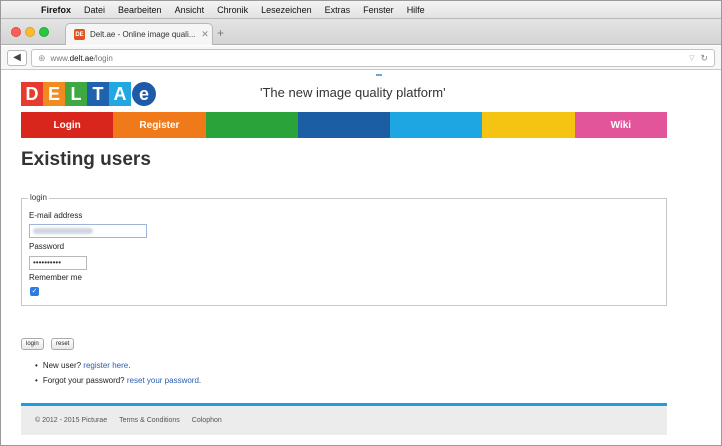  I want to click on email-label: E-mail address, so click(56, 215).